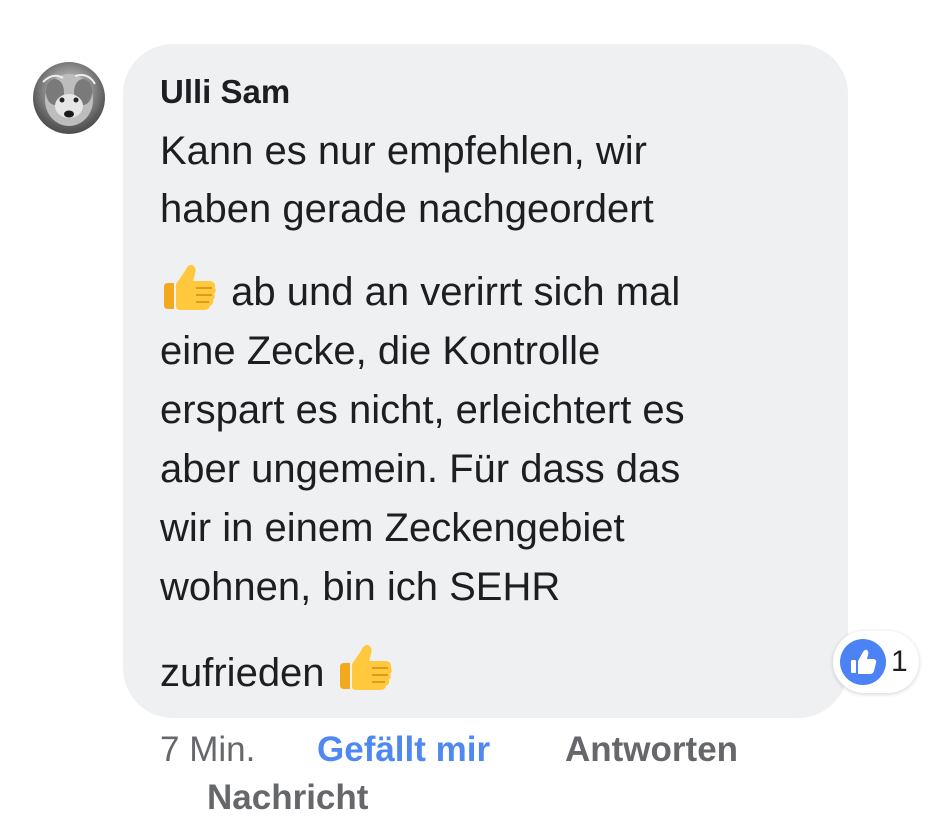 The height and width of the screenshot is (832, 945). Describe the element at coordinates (422, 410) in the screenshot. I see `comment-text-line: erspart es nicht, erleichtert es` at that location.